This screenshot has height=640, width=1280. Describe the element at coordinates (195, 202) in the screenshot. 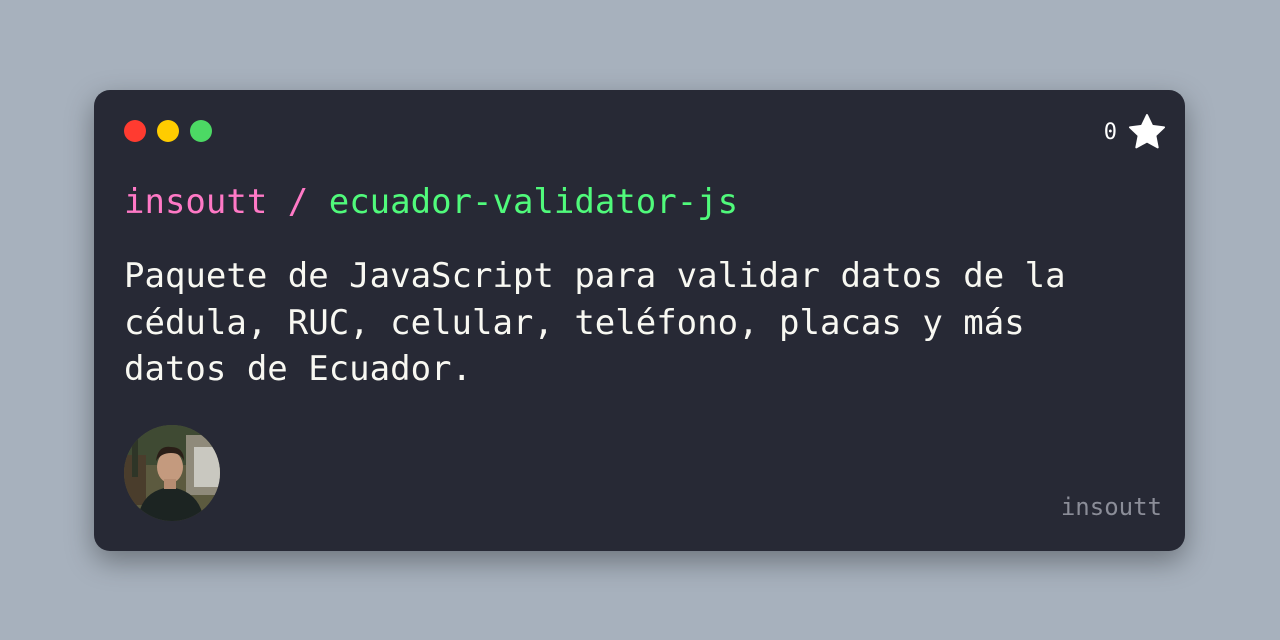

I see `repo-owner: insoutt` at that location.